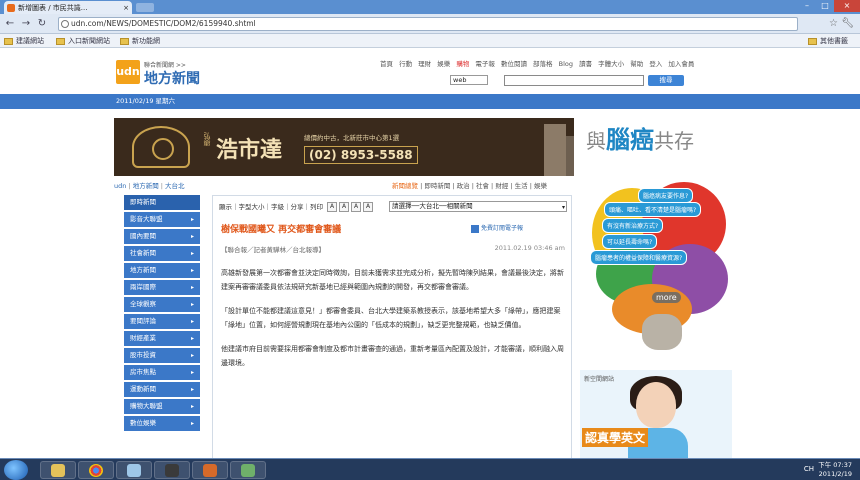 This screenshot has height=480, width=860. What do you see at coordinates (405, 64) in the screenshot?
I see `topnav-link: 行動` at bounding box center [405, 64].